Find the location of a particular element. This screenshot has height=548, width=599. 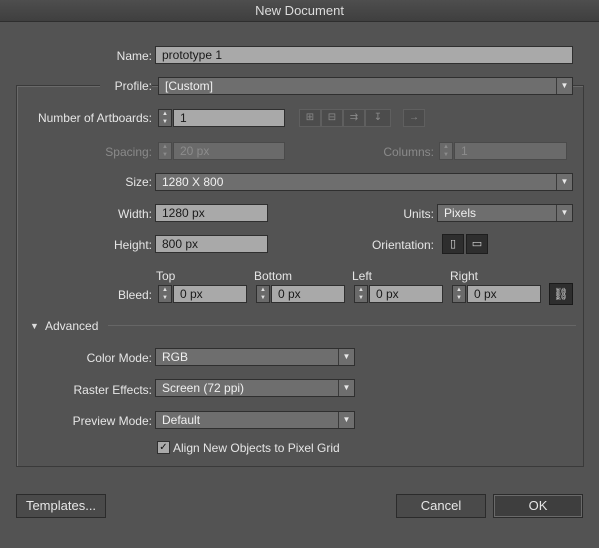

spacing-stepper: ▲ ▼ is located at coordinates (165, 151).